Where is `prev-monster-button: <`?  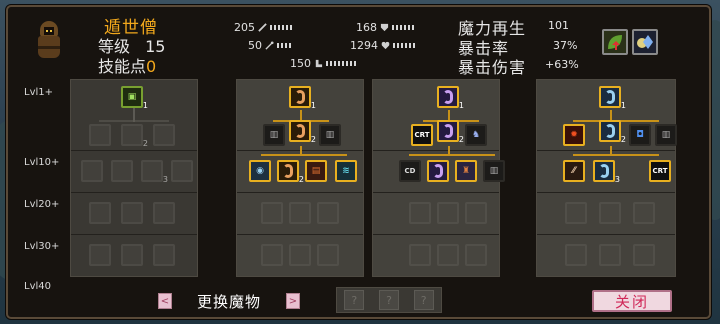 prev-monster-button: < is located at coordinates (165, 301).